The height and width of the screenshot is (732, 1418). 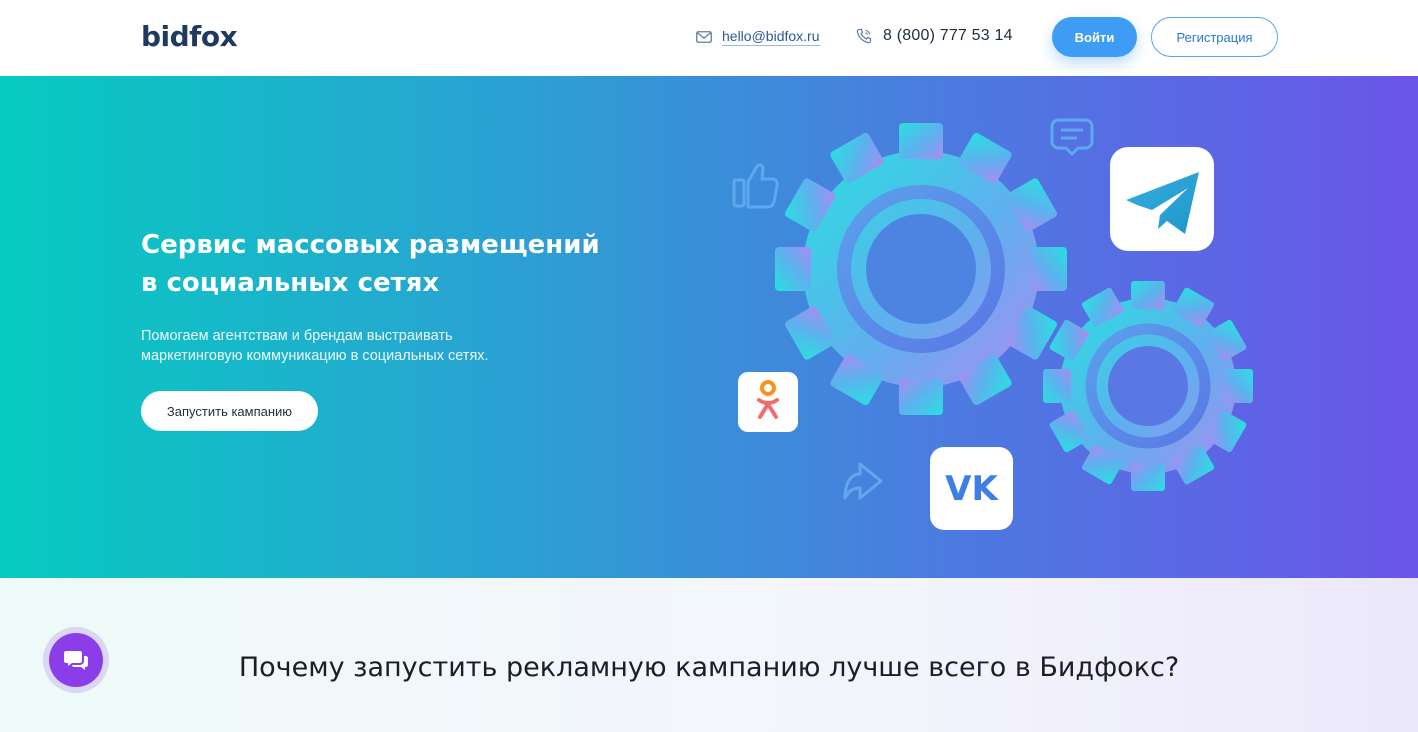 I want to click on thumbs-up-icon, so click(x=755, y=186).